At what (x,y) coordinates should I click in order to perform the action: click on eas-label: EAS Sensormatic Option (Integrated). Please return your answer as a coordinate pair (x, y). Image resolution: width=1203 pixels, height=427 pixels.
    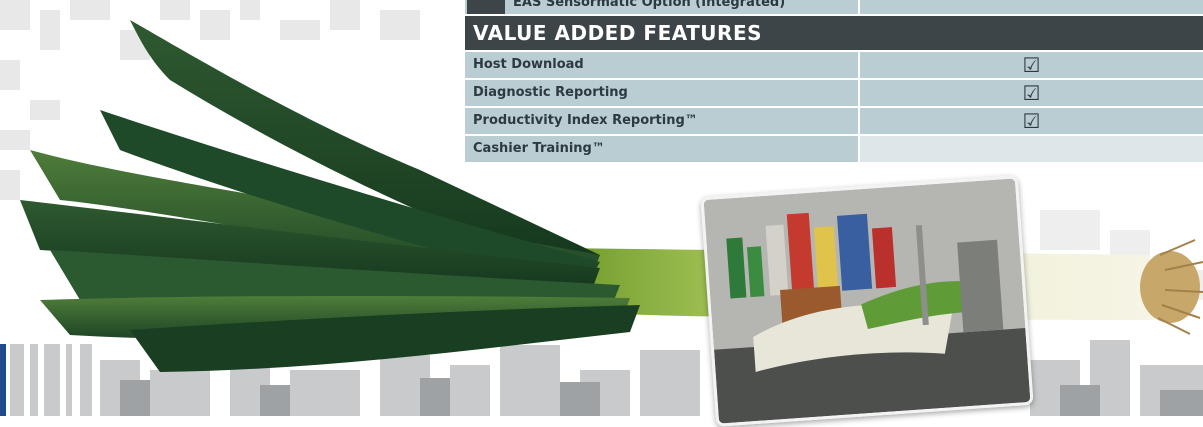
    Looking at the image, I should click on (649, 5).